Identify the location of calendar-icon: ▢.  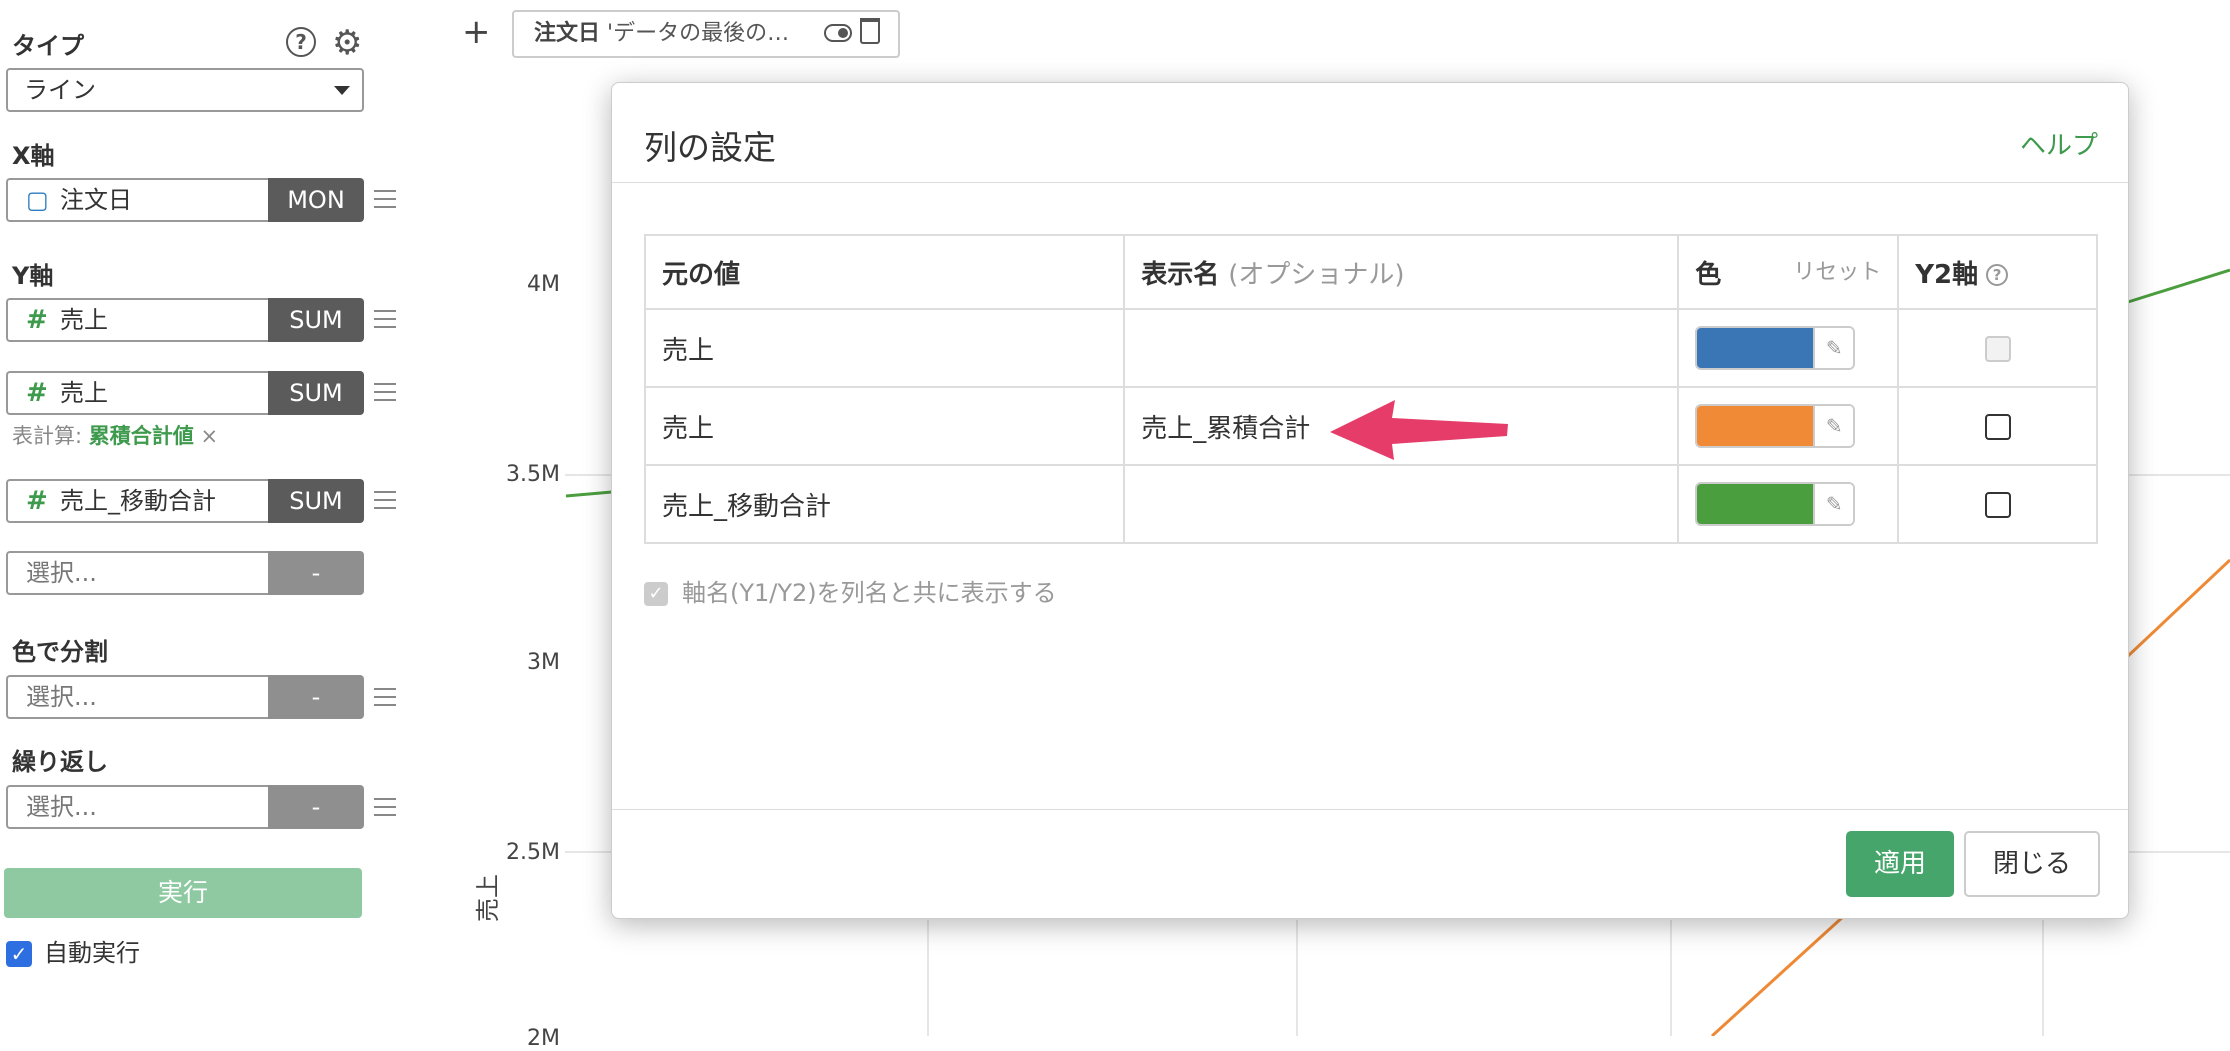
(37, 200).